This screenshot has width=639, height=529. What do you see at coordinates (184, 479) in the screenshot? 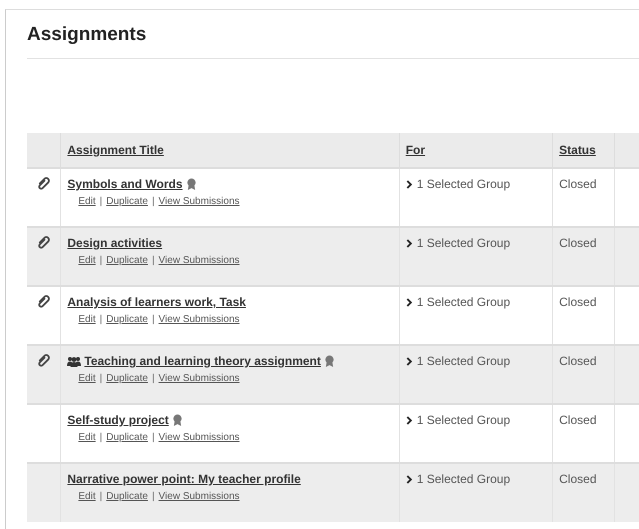
I see `task-name-link: Narrative power point: My teacher profile` at bounding box center [184, 479].